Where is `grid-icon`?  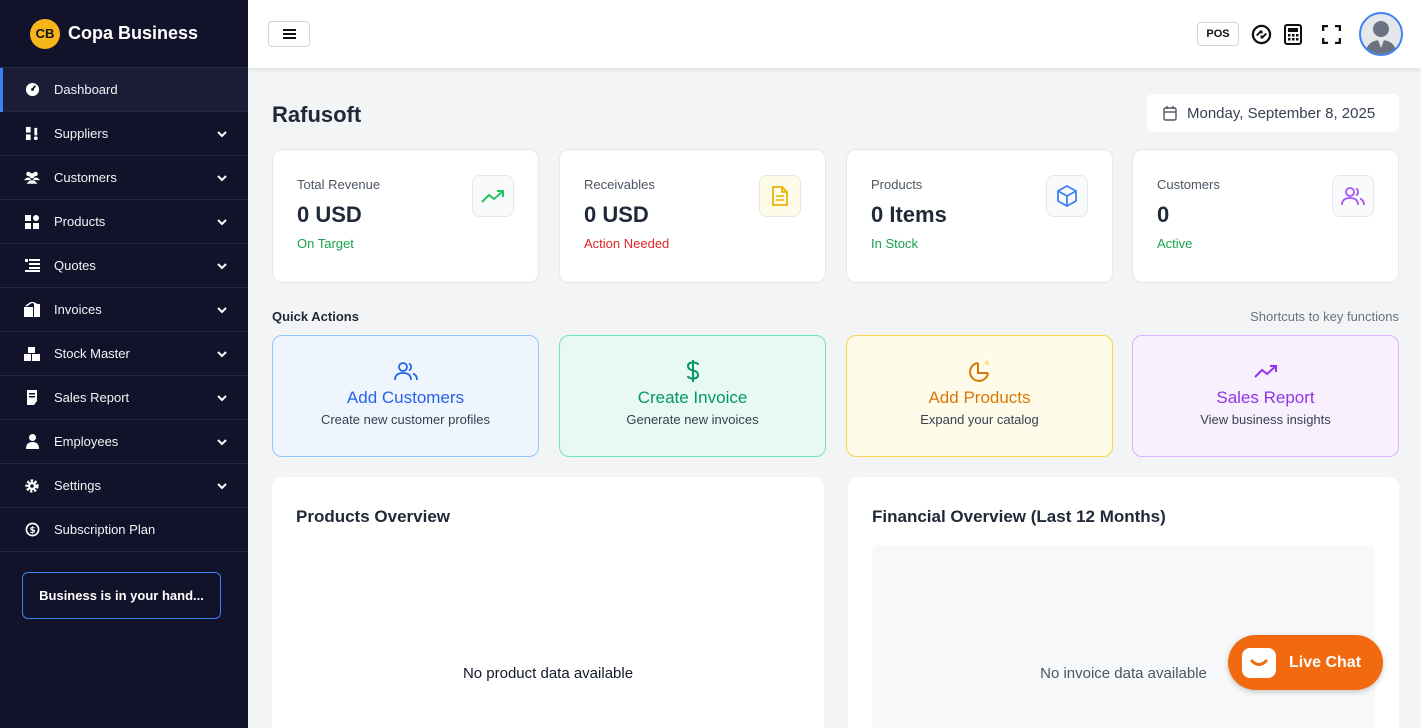
grid-icon is located at coordinates (32, 222).